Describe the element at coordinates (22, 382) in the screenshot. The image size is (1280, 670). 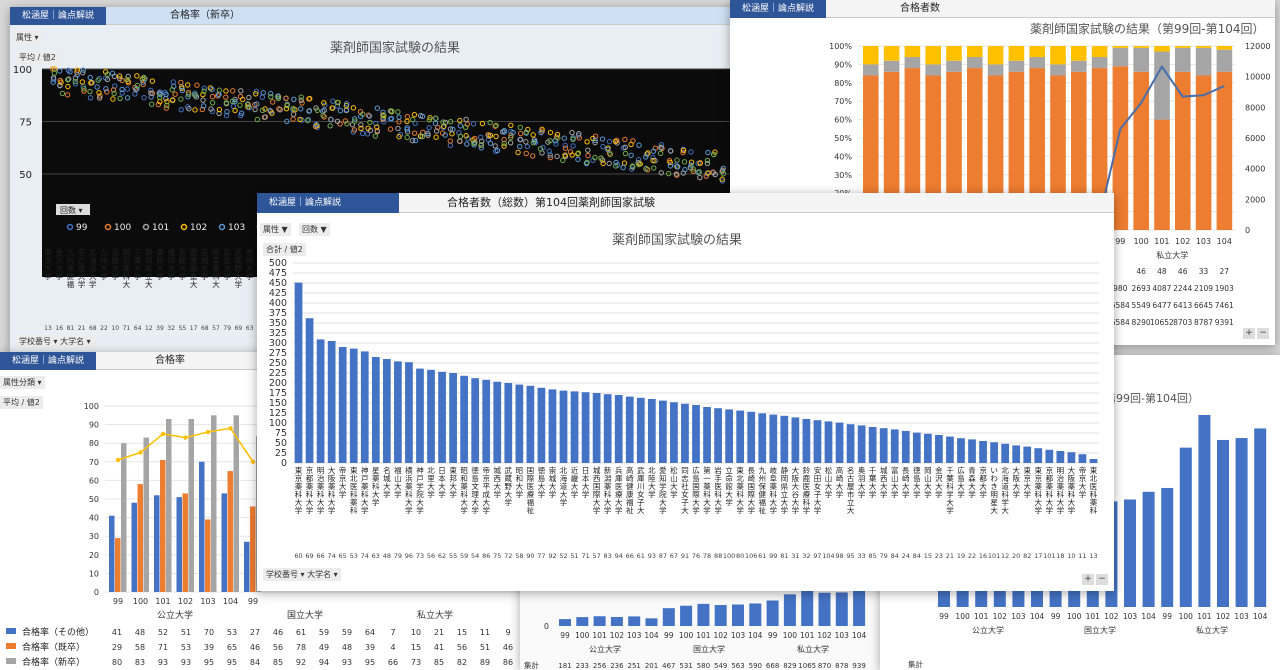
I see `category-filter-button: 属性分類 ▾` at that location.